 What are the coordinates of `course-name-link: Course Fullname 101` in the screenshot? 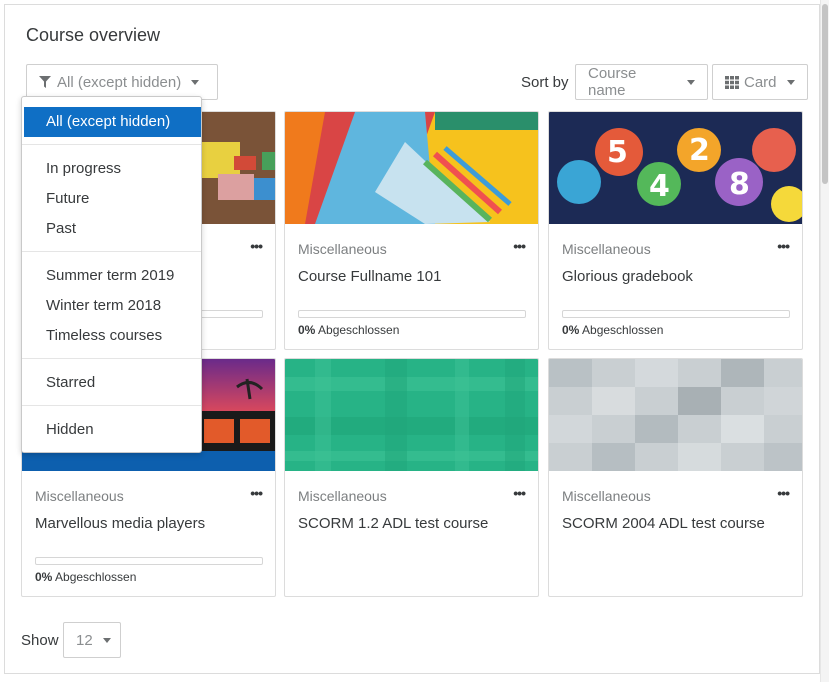 It's located at (410, 277).